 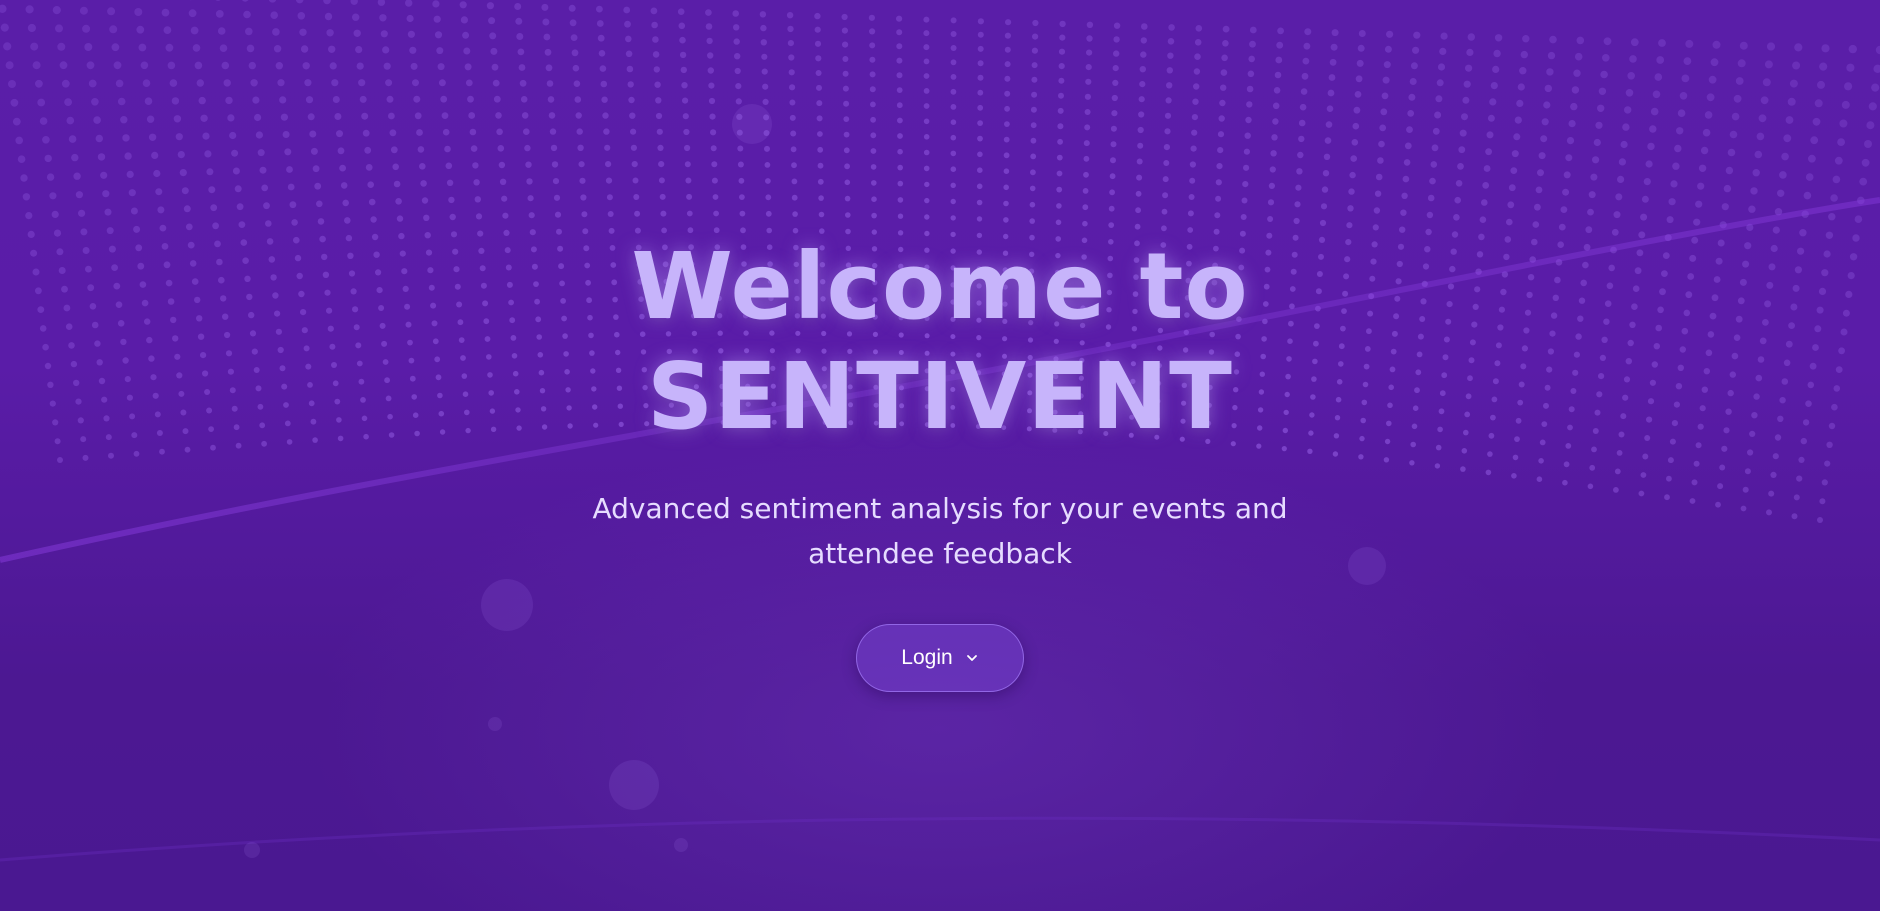 I want to click on login-button: Login, so click(x=940, y=658).